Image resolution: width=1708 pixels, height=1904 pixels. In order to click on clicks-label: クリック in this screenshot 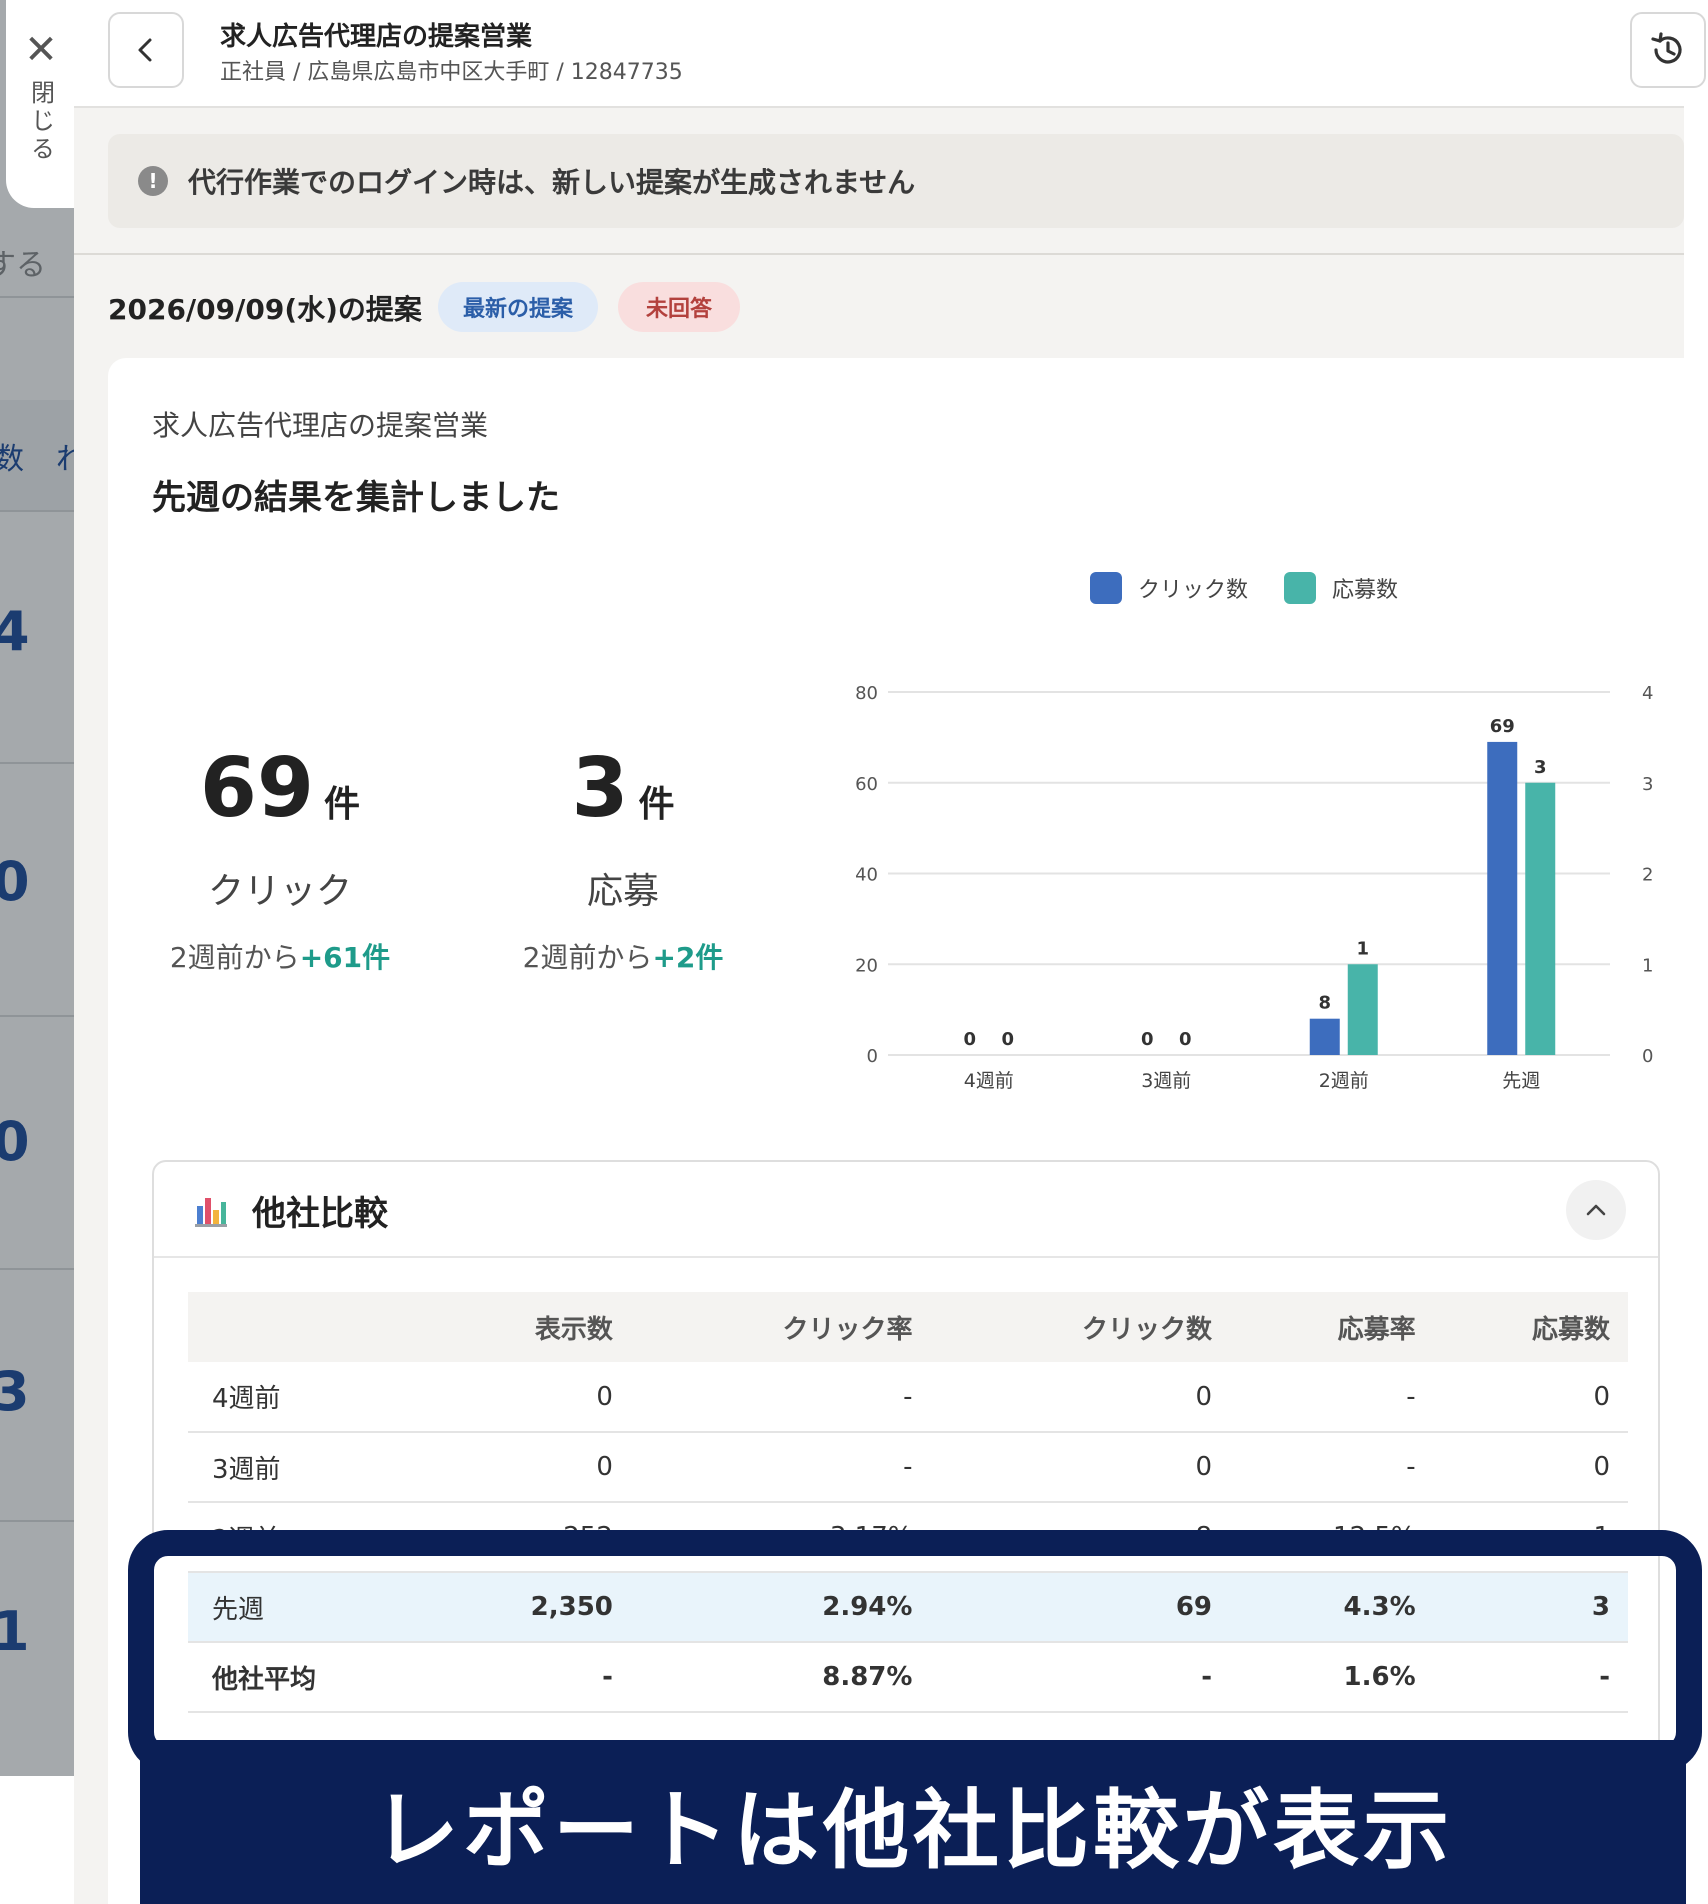, I will do `click(279, 891)`.